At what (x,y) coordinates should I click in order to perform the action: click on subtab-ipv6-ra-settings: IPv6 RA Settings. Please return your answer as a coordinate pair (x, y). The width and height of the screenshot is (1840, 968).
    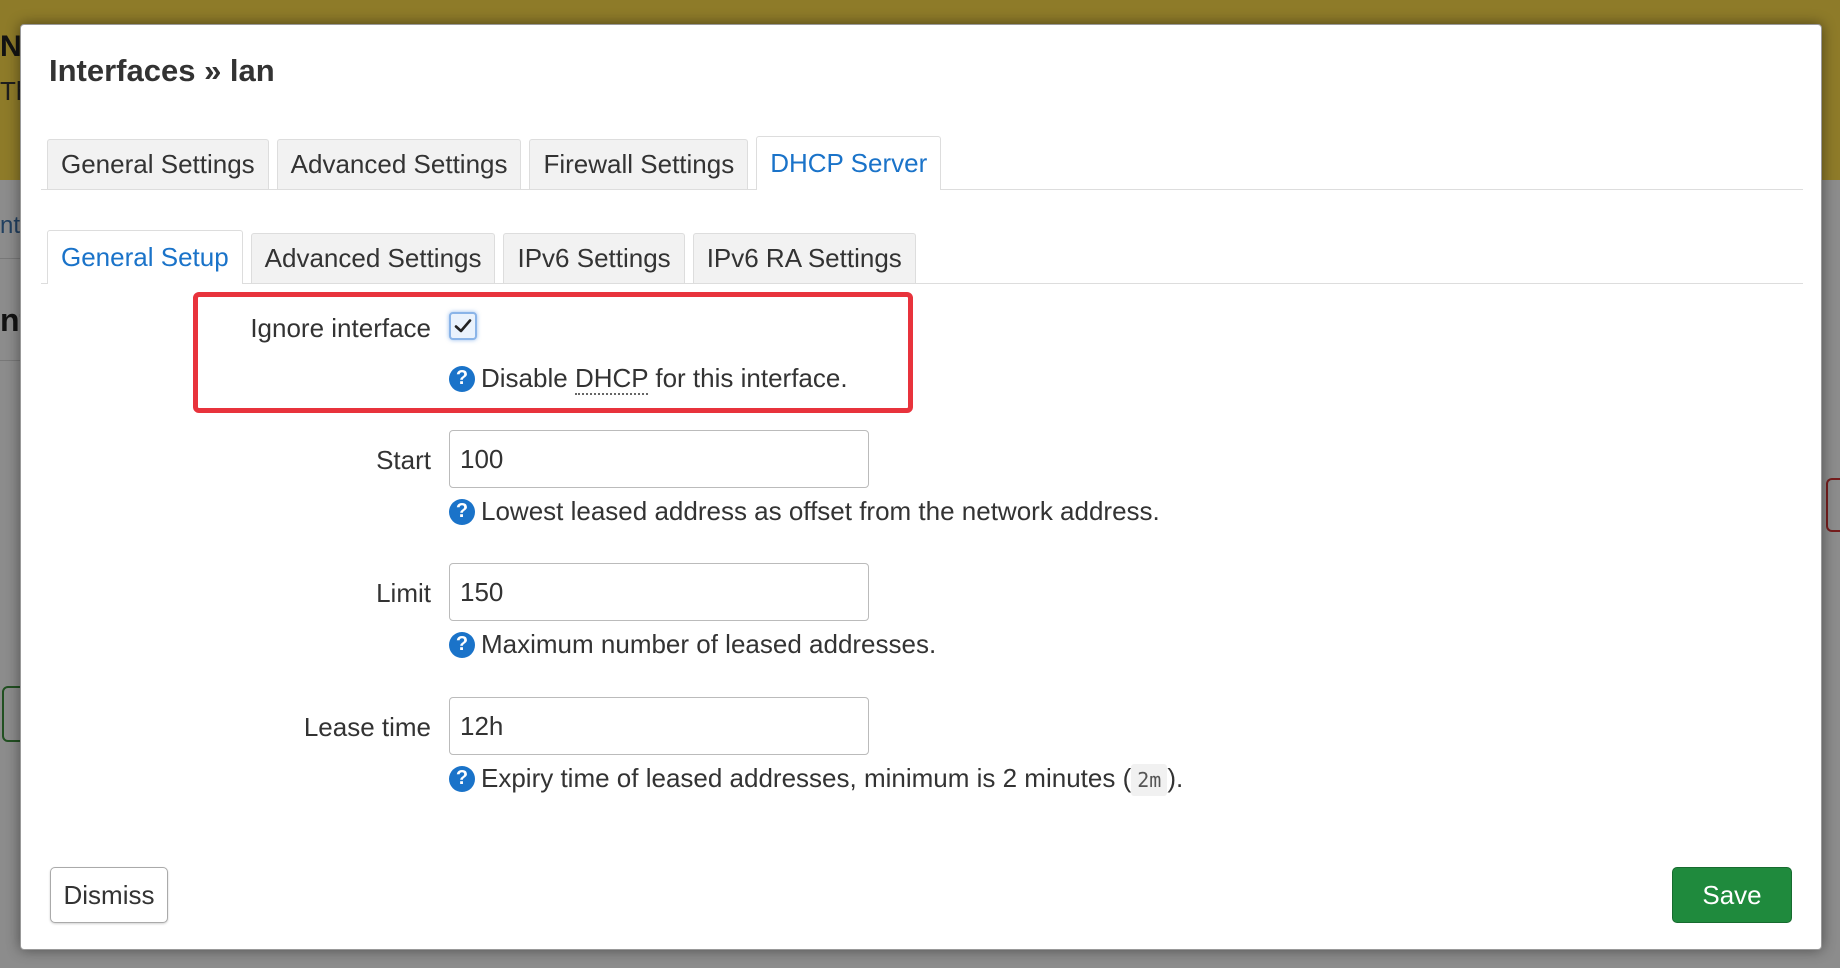
    Looking at the image, I should click on (804, 258).